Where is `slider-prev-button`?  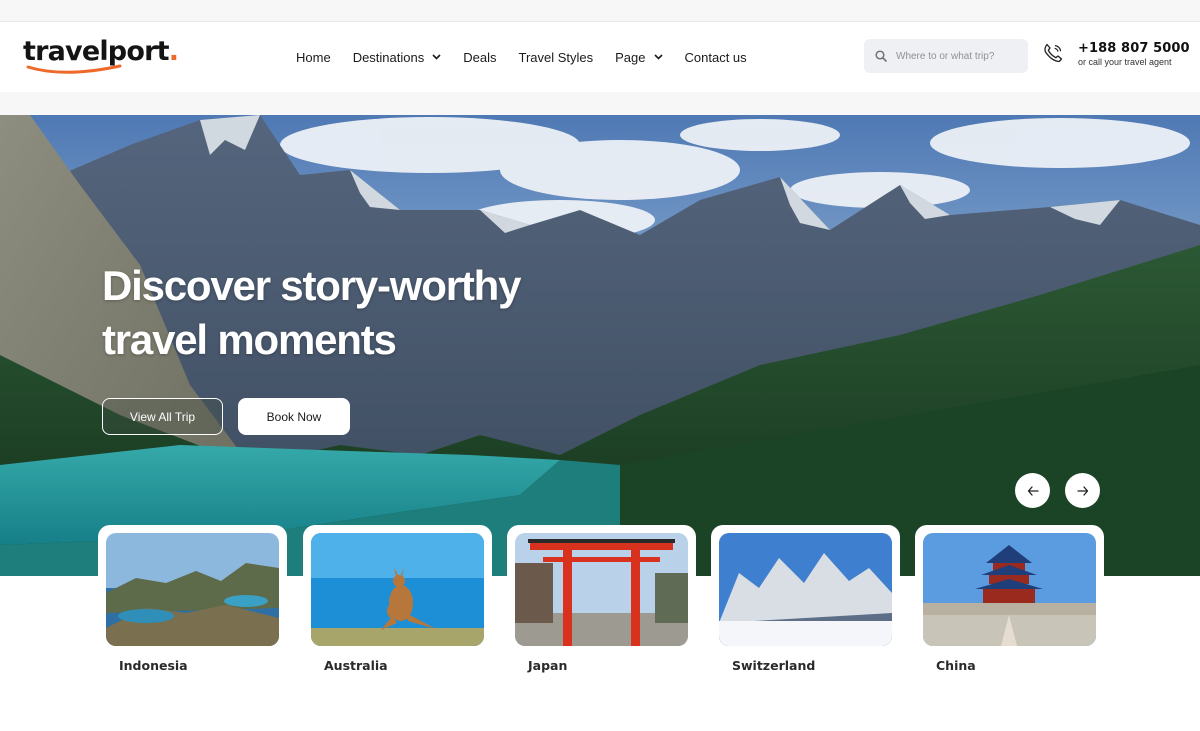
slider-prev-button is located at coordinates (1032, 490).